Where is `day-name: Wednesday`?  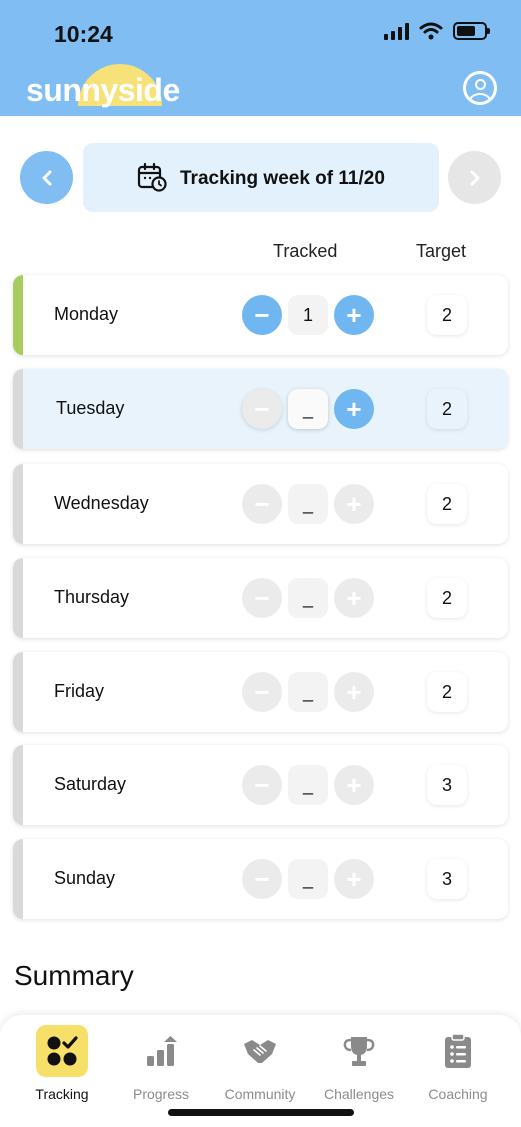
day-name: Wednesday is located at coordinates (101, 503).